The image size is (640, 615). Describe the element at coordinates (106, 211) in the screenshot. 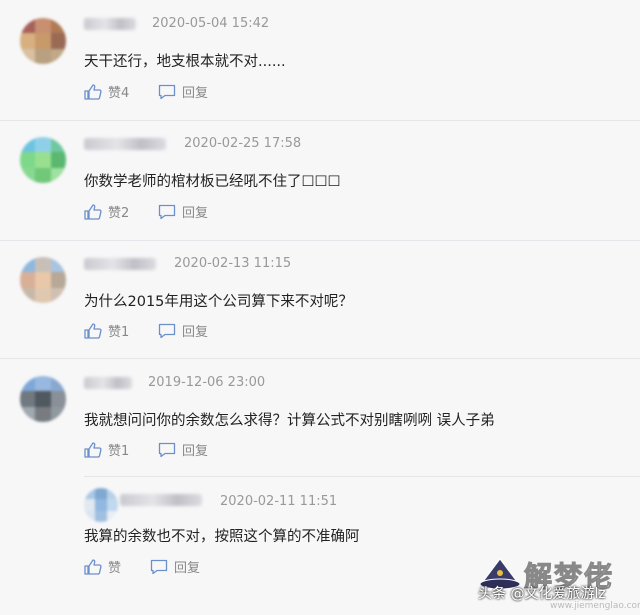

I see `like-button: 赞2` at that location.